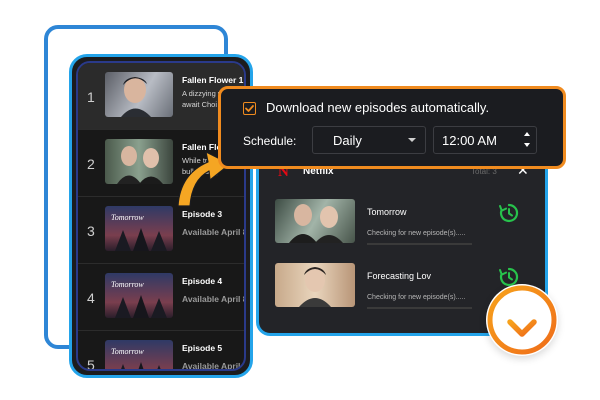 Image resolution: width=600 pixels, height=400 pixels. I want to click on schedule-value: Daily, so click(347, 140).